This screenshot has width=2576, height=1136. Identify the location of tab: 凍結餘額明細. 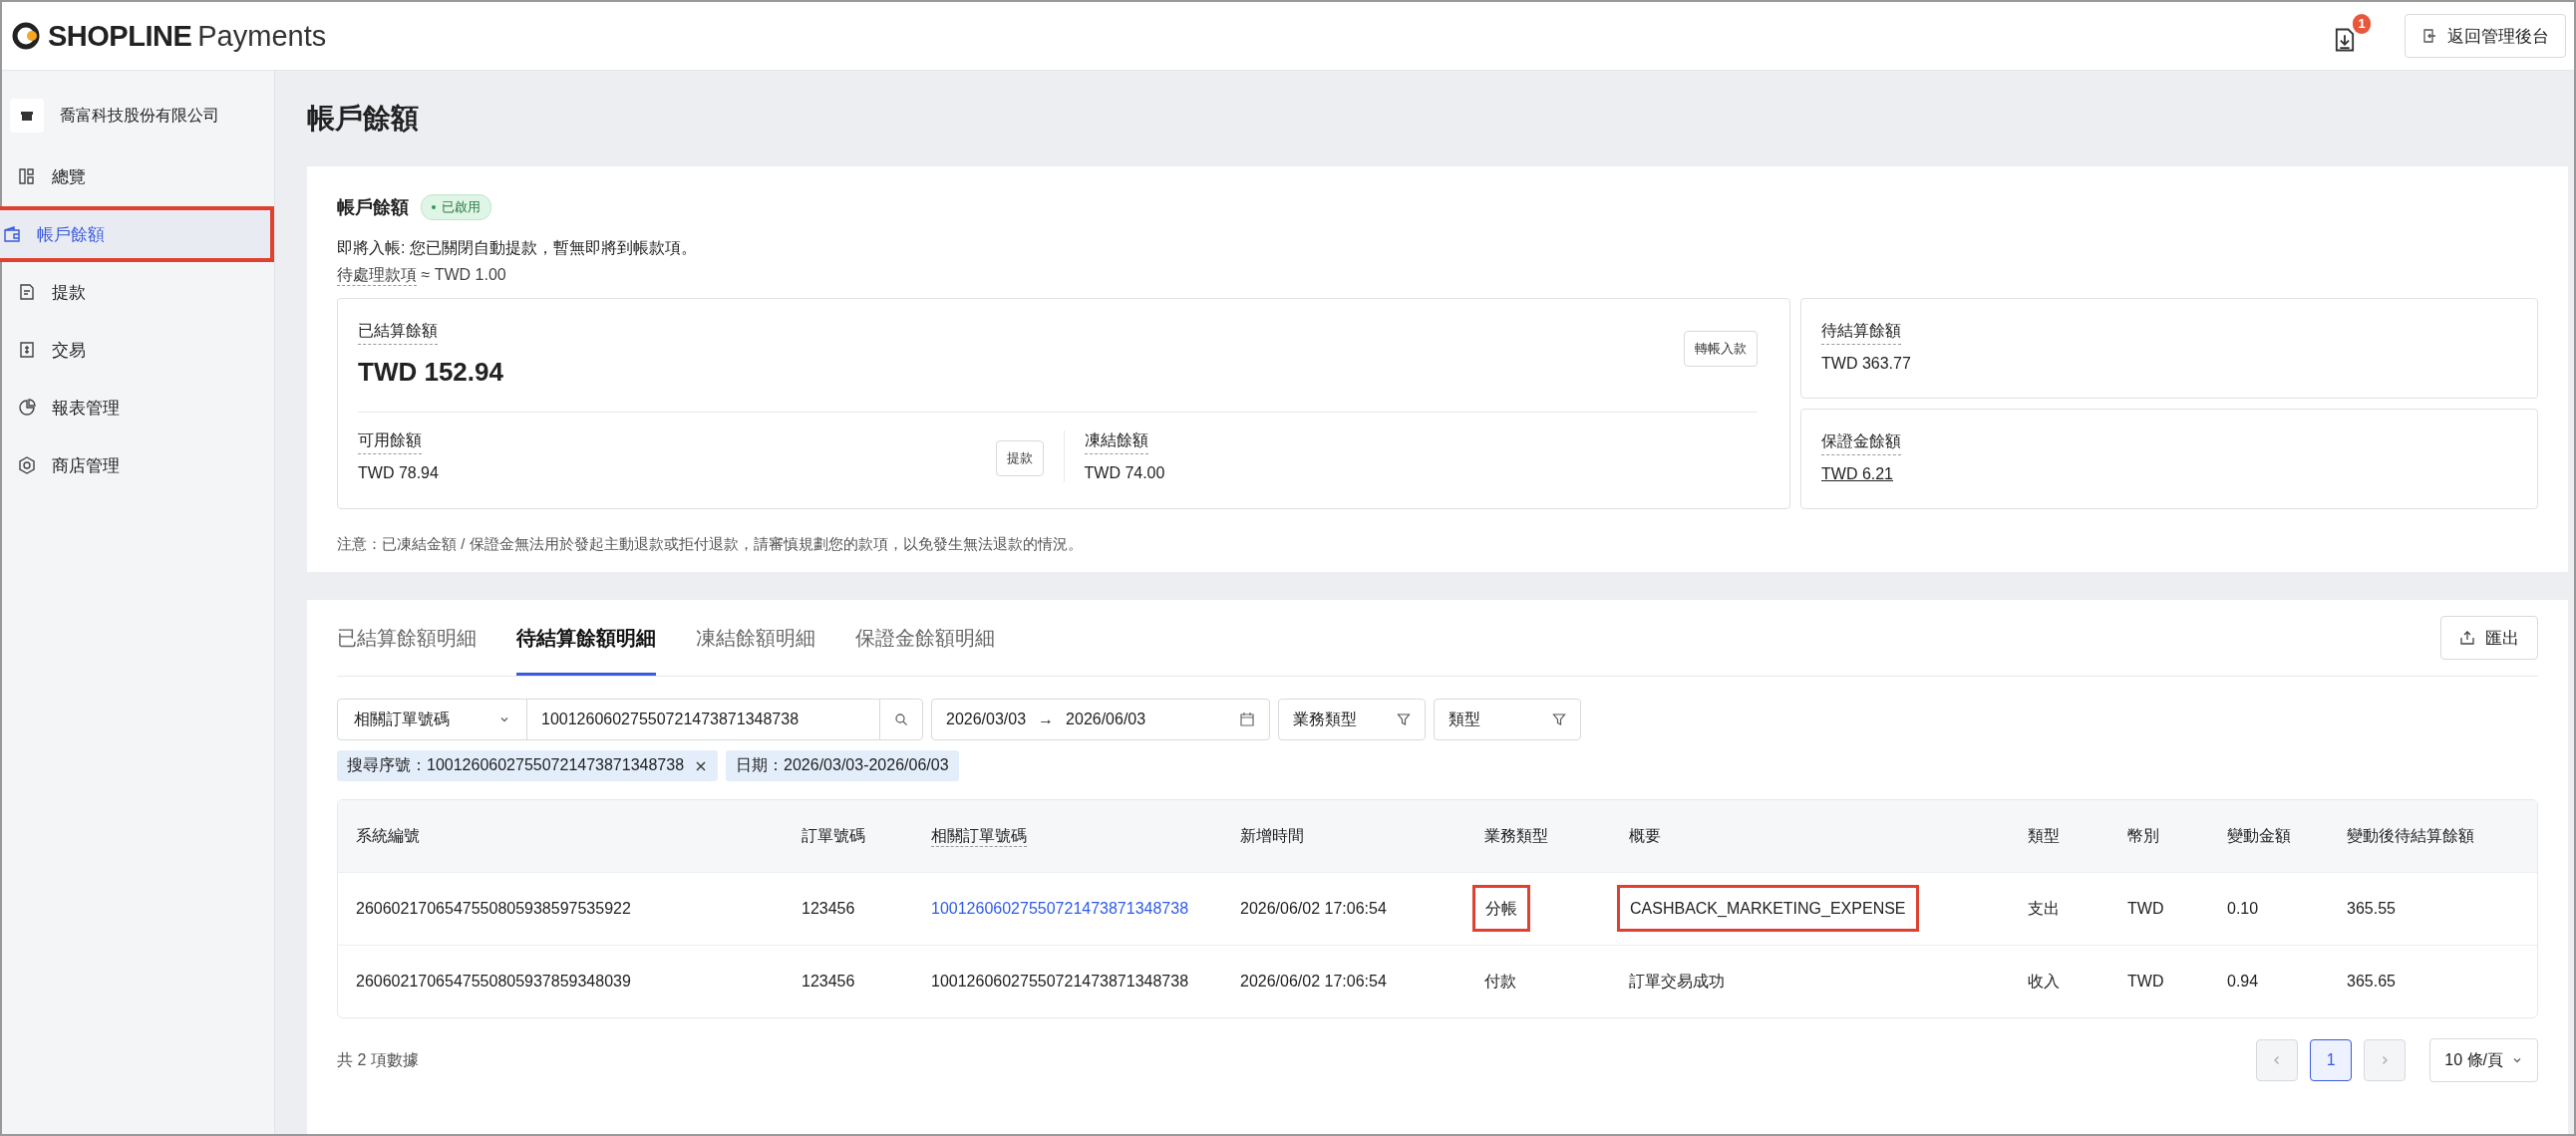
(755, 638).